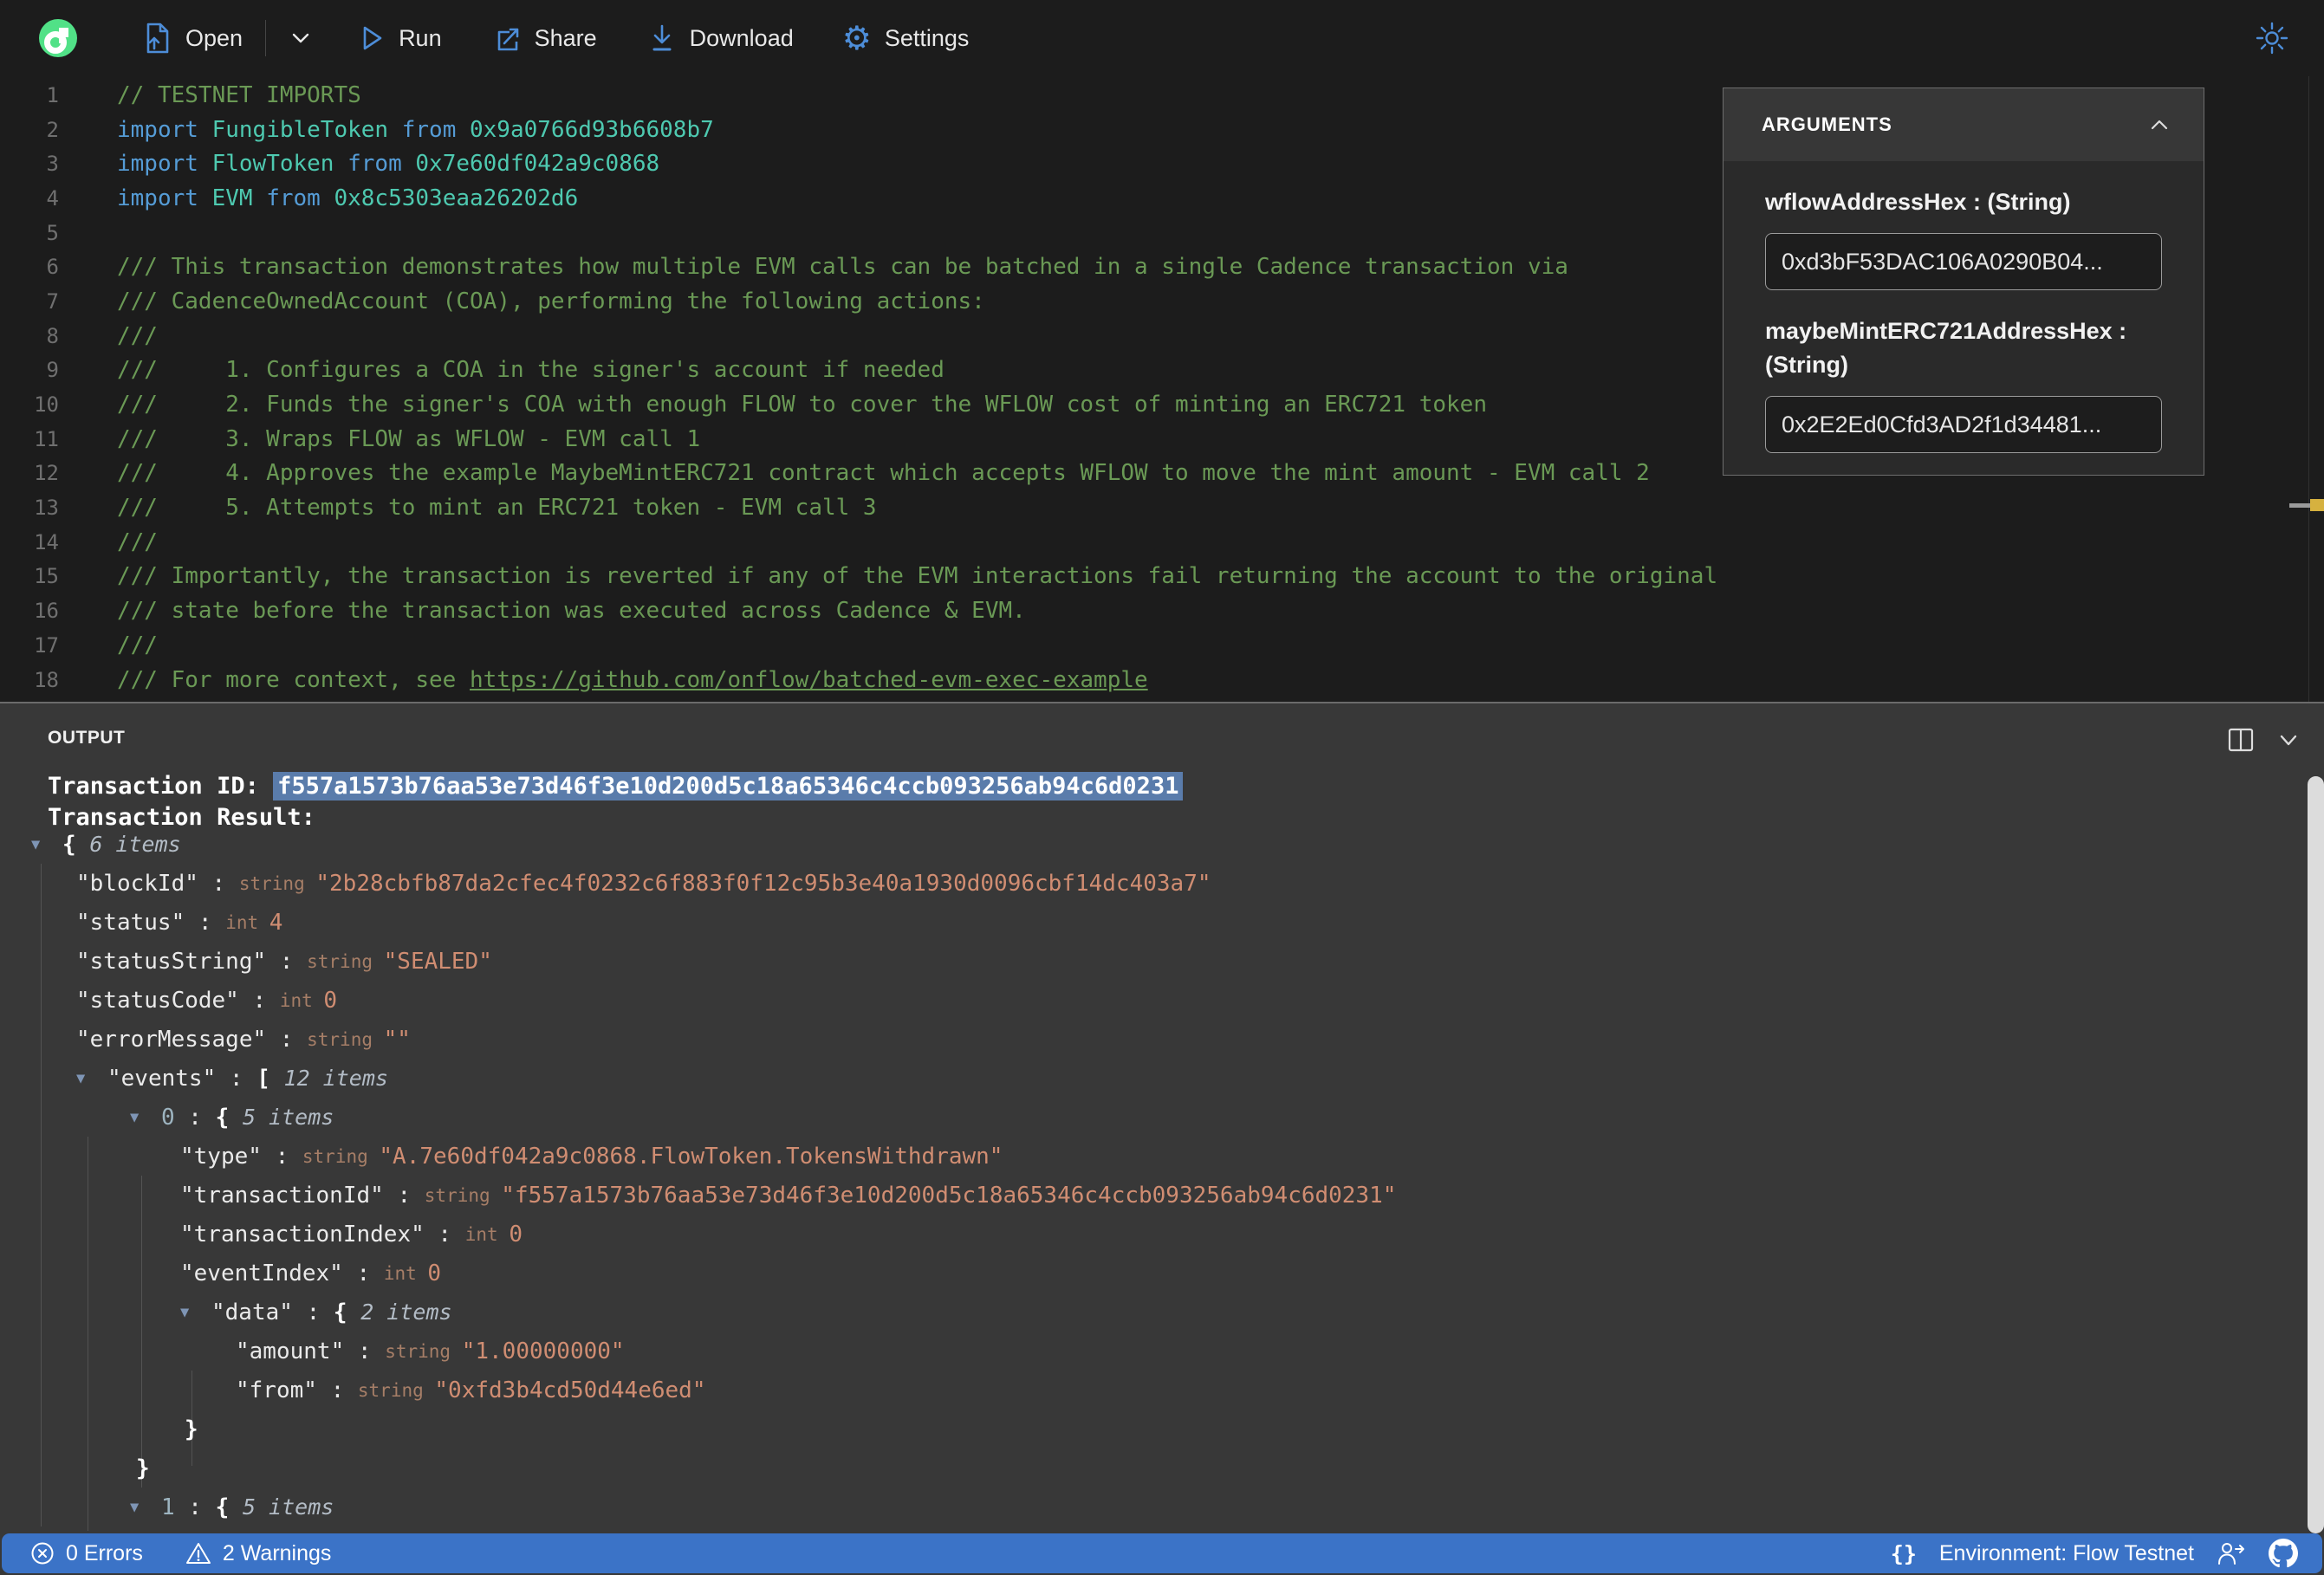 This screenshot has width=2324, height=1575. What do you see at coordinates (311, 1273) in the screenshot?
I see `tree-row: "eventIndex" : int 0` at bounding box center [311, 1273].